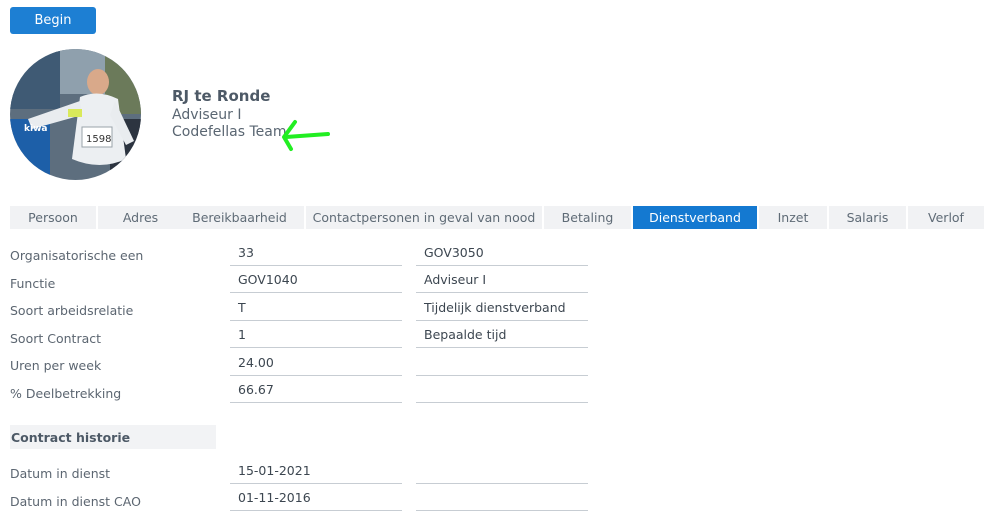  Describe the element at coordinates (502, 337) in the screenshot. I see `field-soort-contract-desc: Bepaalde tijd` at that location.